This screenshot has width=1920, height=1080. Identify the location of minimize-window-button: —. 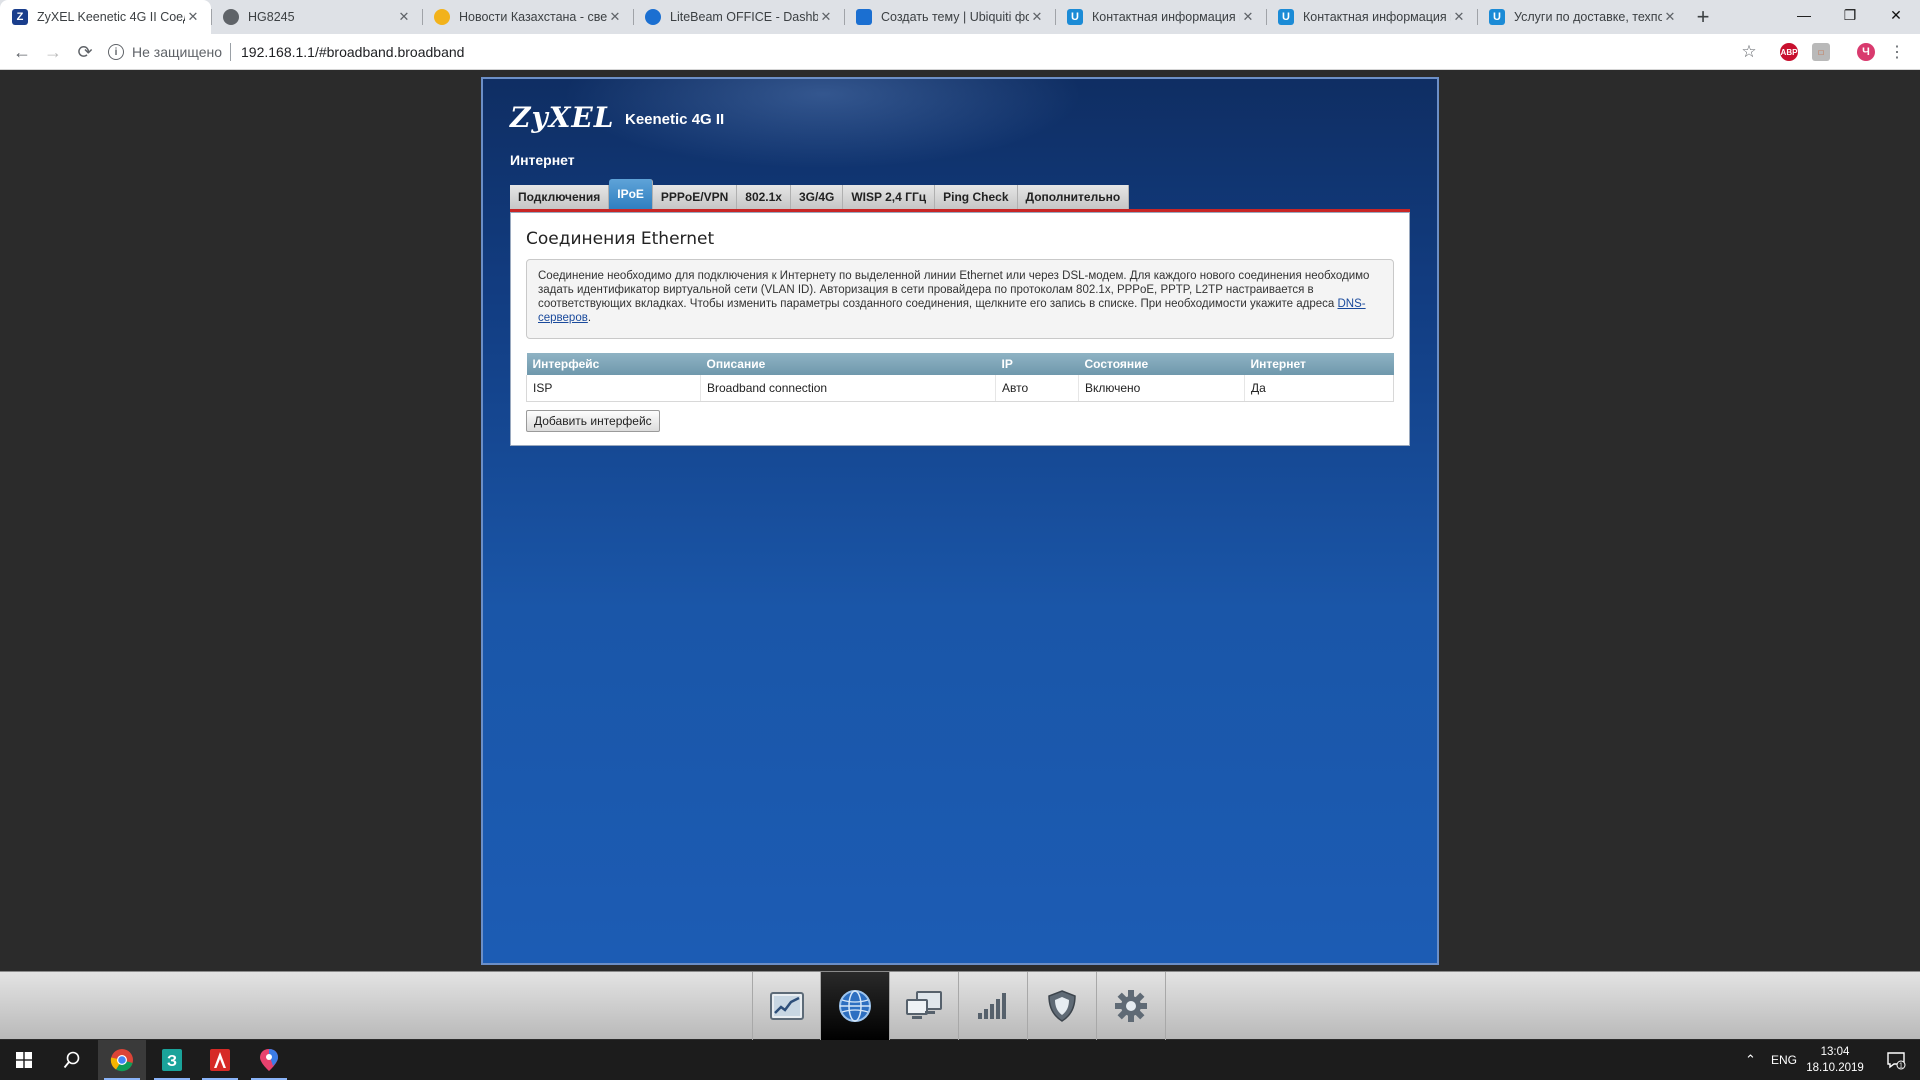
(1804, 15).